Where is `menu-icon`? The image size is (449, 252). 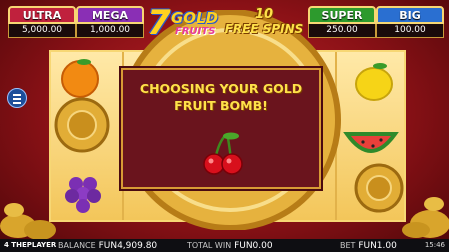 menu-icon is located at coordinates (17, 95).